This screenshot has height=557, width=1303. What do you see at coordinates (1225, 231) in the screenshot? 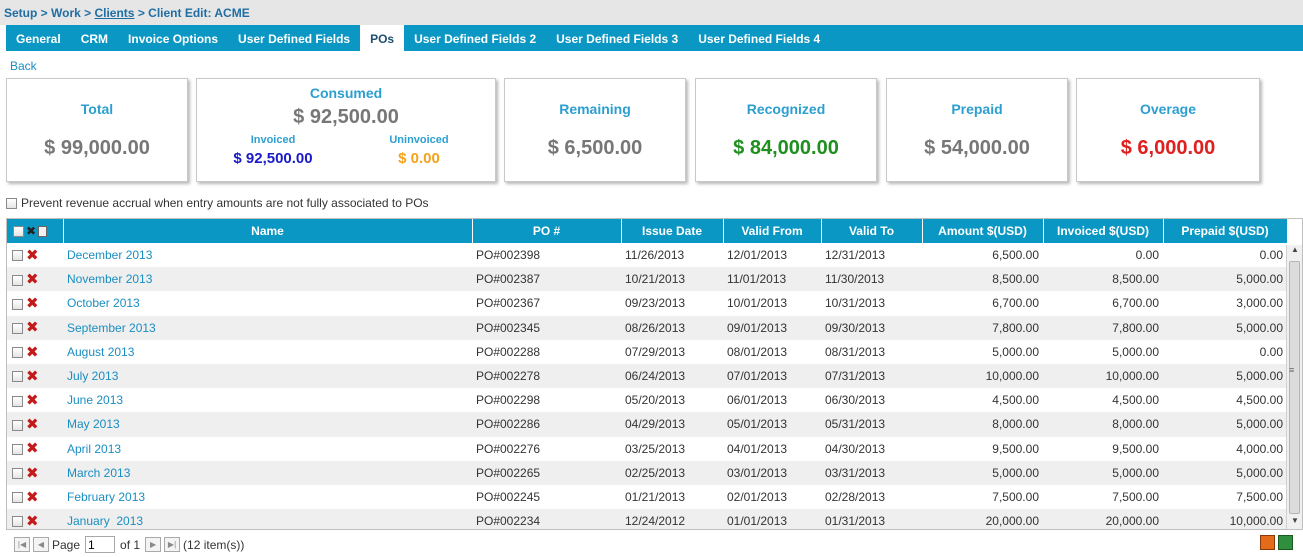
I see `header-prepaid: Prepaid $(USD)` at bounding box center [1225, 231].